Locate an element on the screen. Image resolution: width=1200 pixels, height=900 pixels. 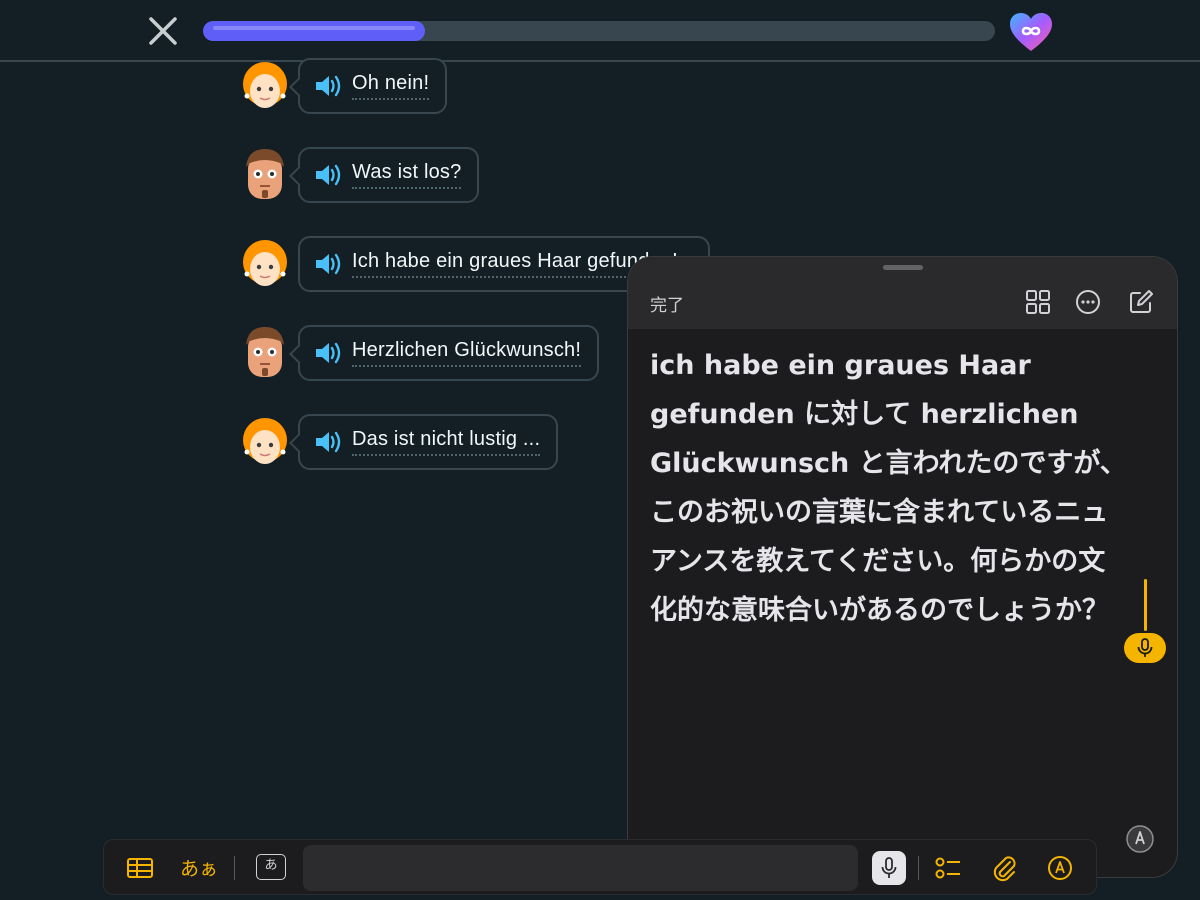
note-line: アンスを教えてください。何らかの文 is located at coordinates (878, 561).